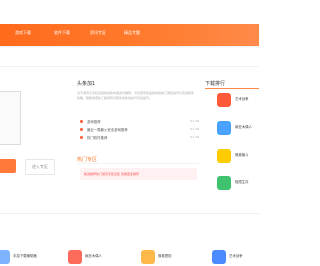 This screenshot has width=320, height=266. What do you see at coordinates (25, 256) in the screenshot?
I see `app-name: 手游下载辅助器` at bounding box center [25, 256].